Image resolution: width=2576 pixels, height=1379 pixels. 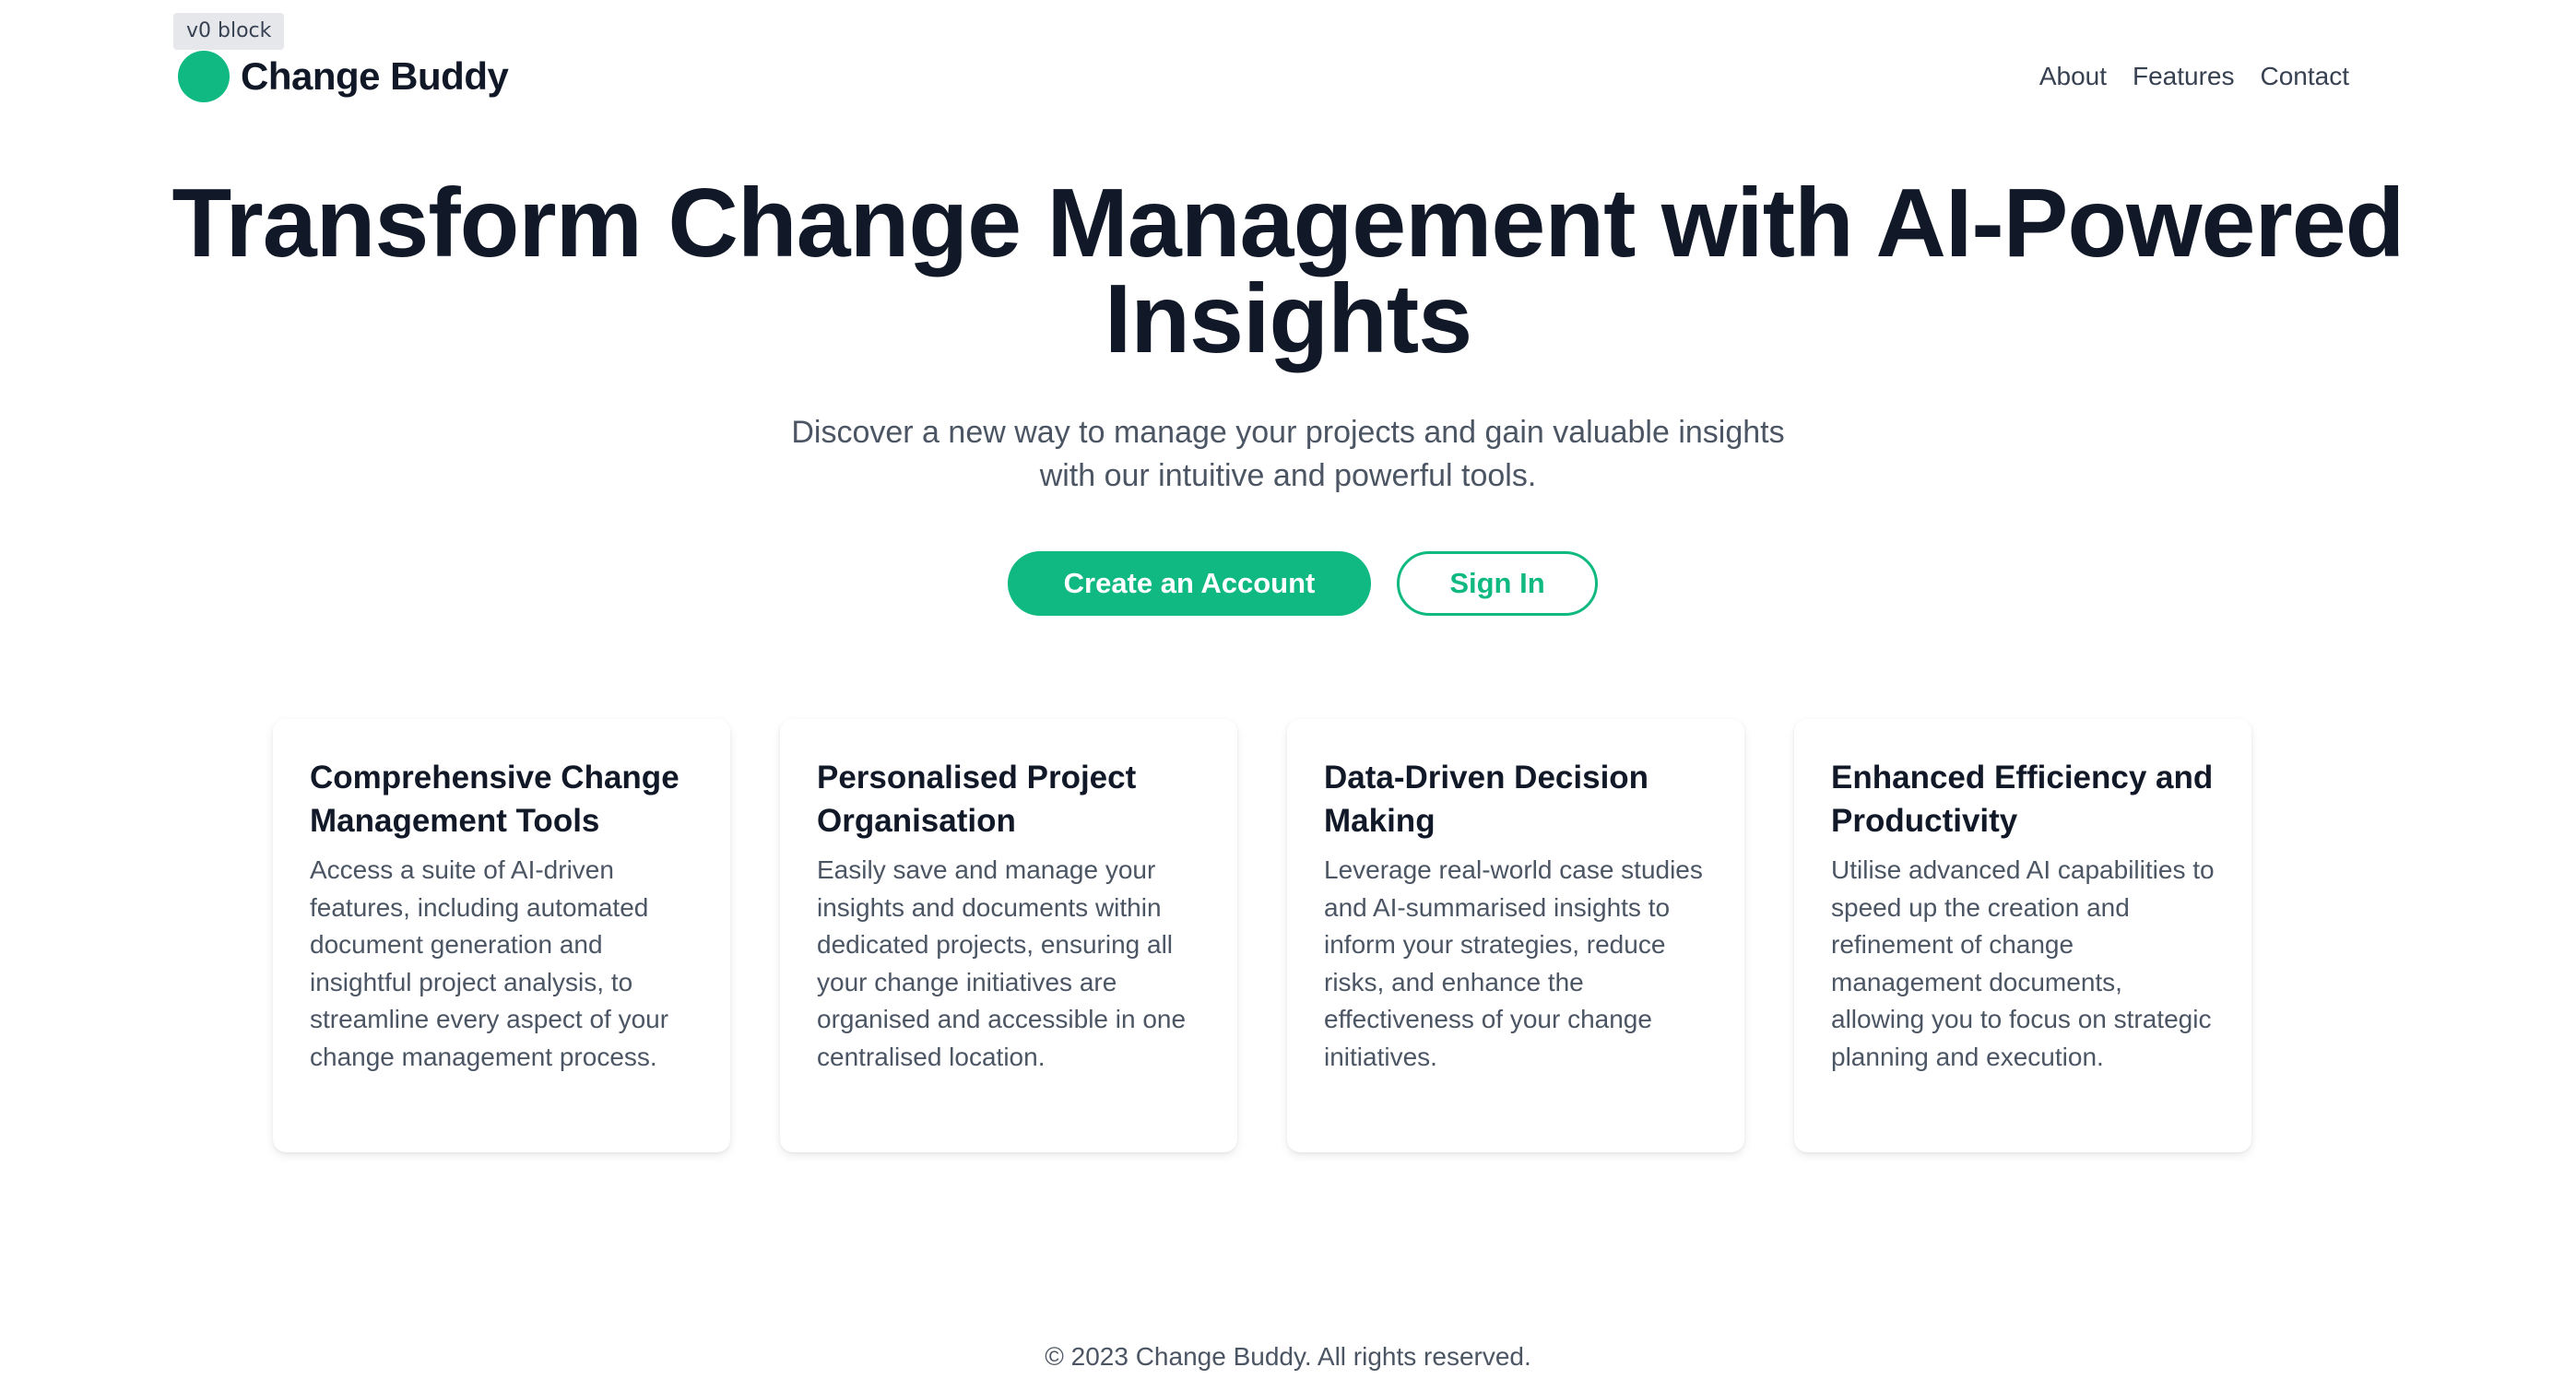 I want to click on hero-subtitle-line-2: with our intuitive and powerful tools., so click(x=1288, y=475).